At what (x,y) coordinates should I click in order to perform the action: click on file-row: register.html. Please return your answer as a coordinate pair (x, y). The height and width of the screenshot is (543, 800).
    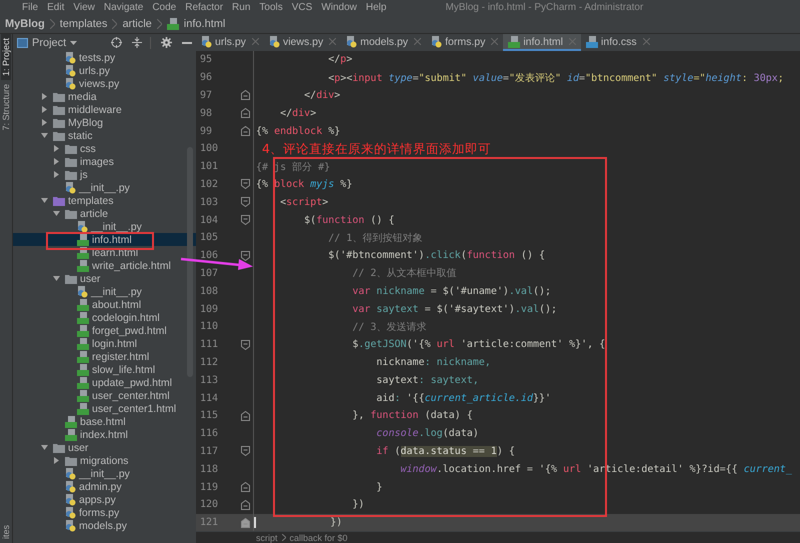
    Looking at the image, I should click on (83, 356).